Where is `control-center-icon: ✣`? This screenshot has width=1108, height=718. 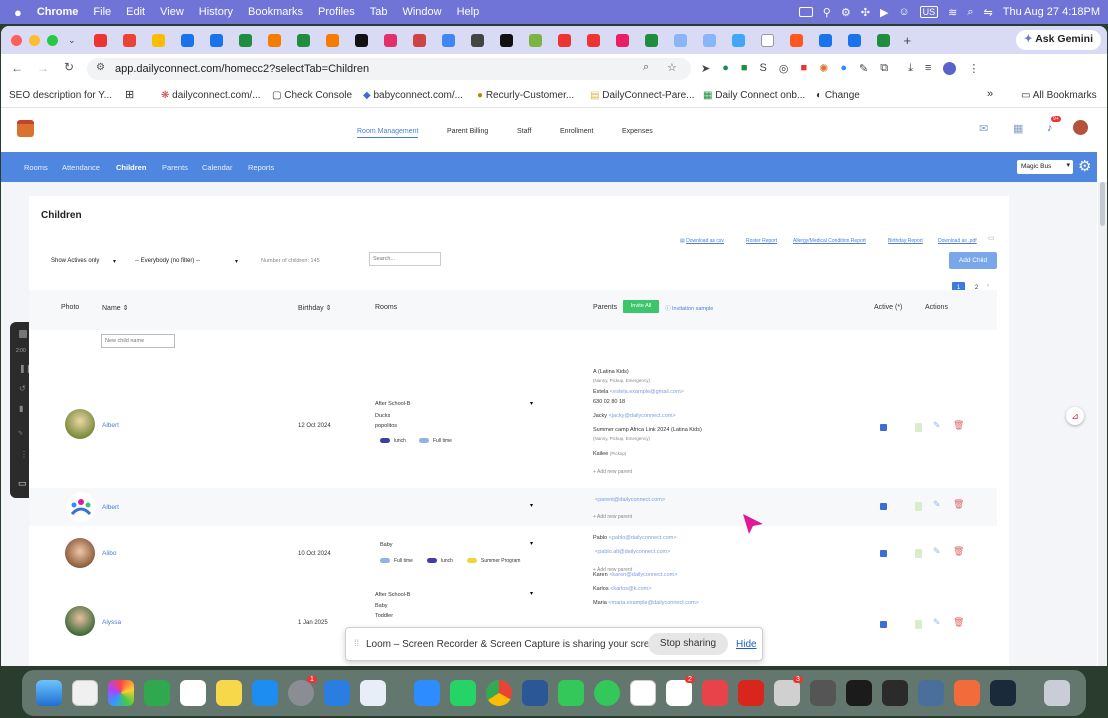
control-center-icon: ✣ is located at coordinates (865, 12).